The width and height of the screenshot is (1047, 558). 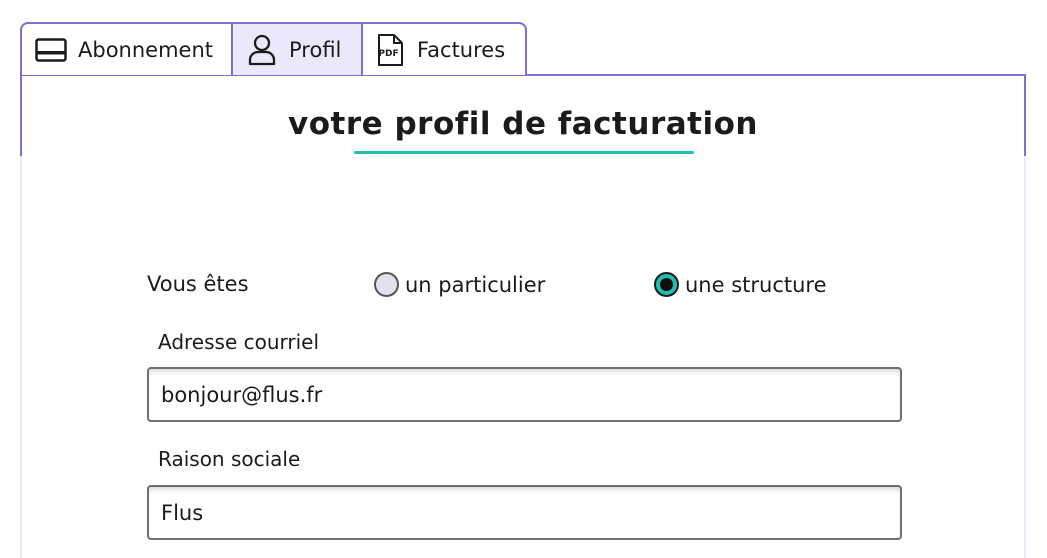 I want to click on tab-factures: PDF Factures, so click(x=444, y=48).